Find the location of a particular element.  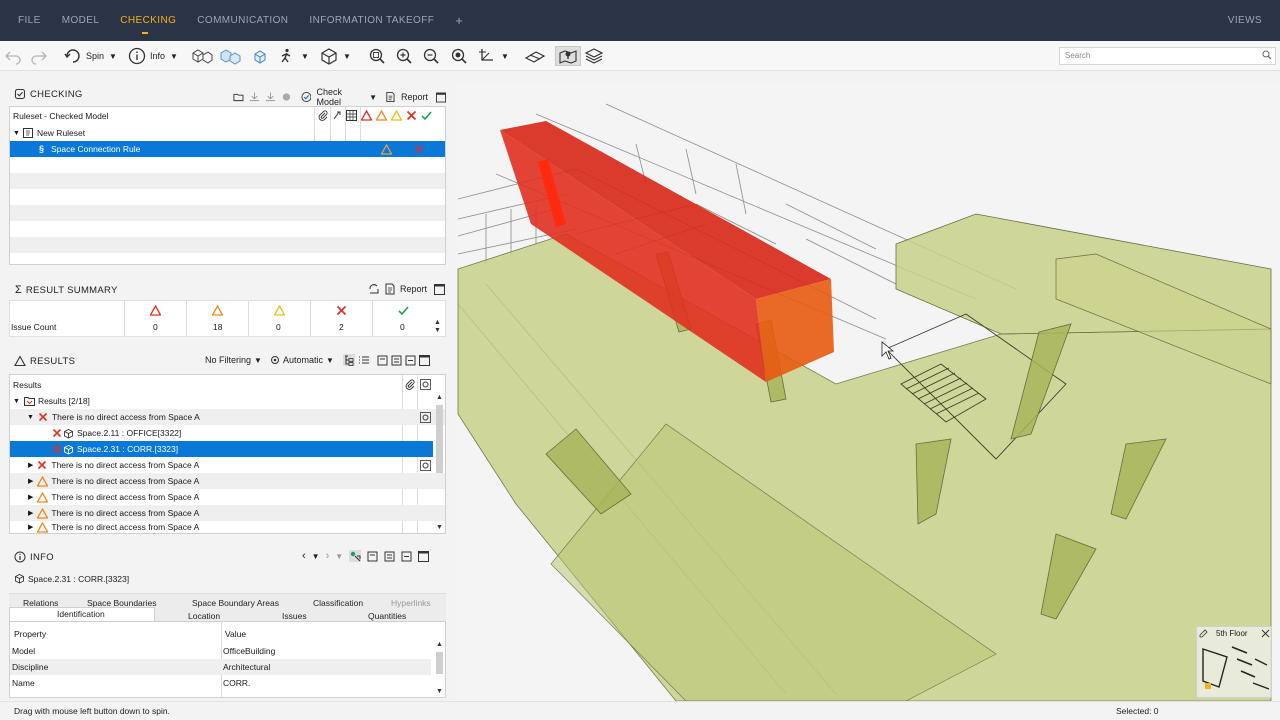

info-settings-icon is located at coordinates (355, 556).